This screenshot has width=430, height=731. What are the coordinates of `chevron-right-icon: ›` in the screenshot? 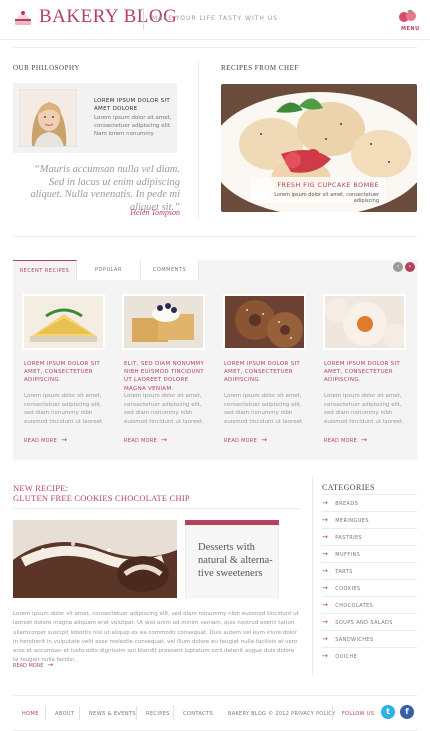 It's located at (410, 267).